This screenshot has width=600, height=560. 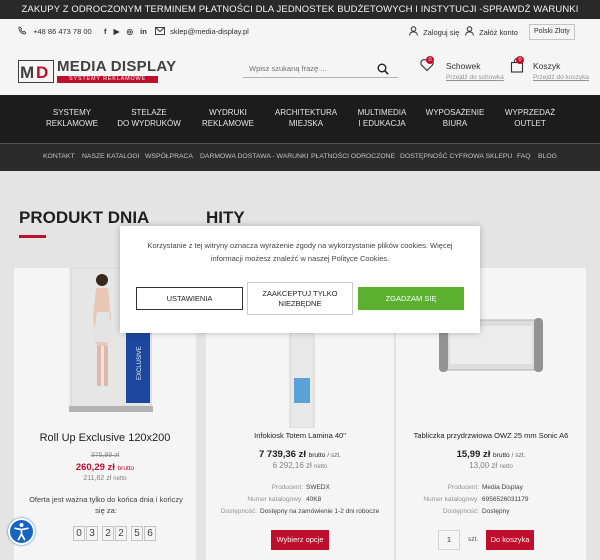 What do you see at coordinates (530, 118) in the screenshot?
I see `nav-item-wyprzedaz: WYPRZEDAŻ OUTLET` at bounding box center [530, 118].